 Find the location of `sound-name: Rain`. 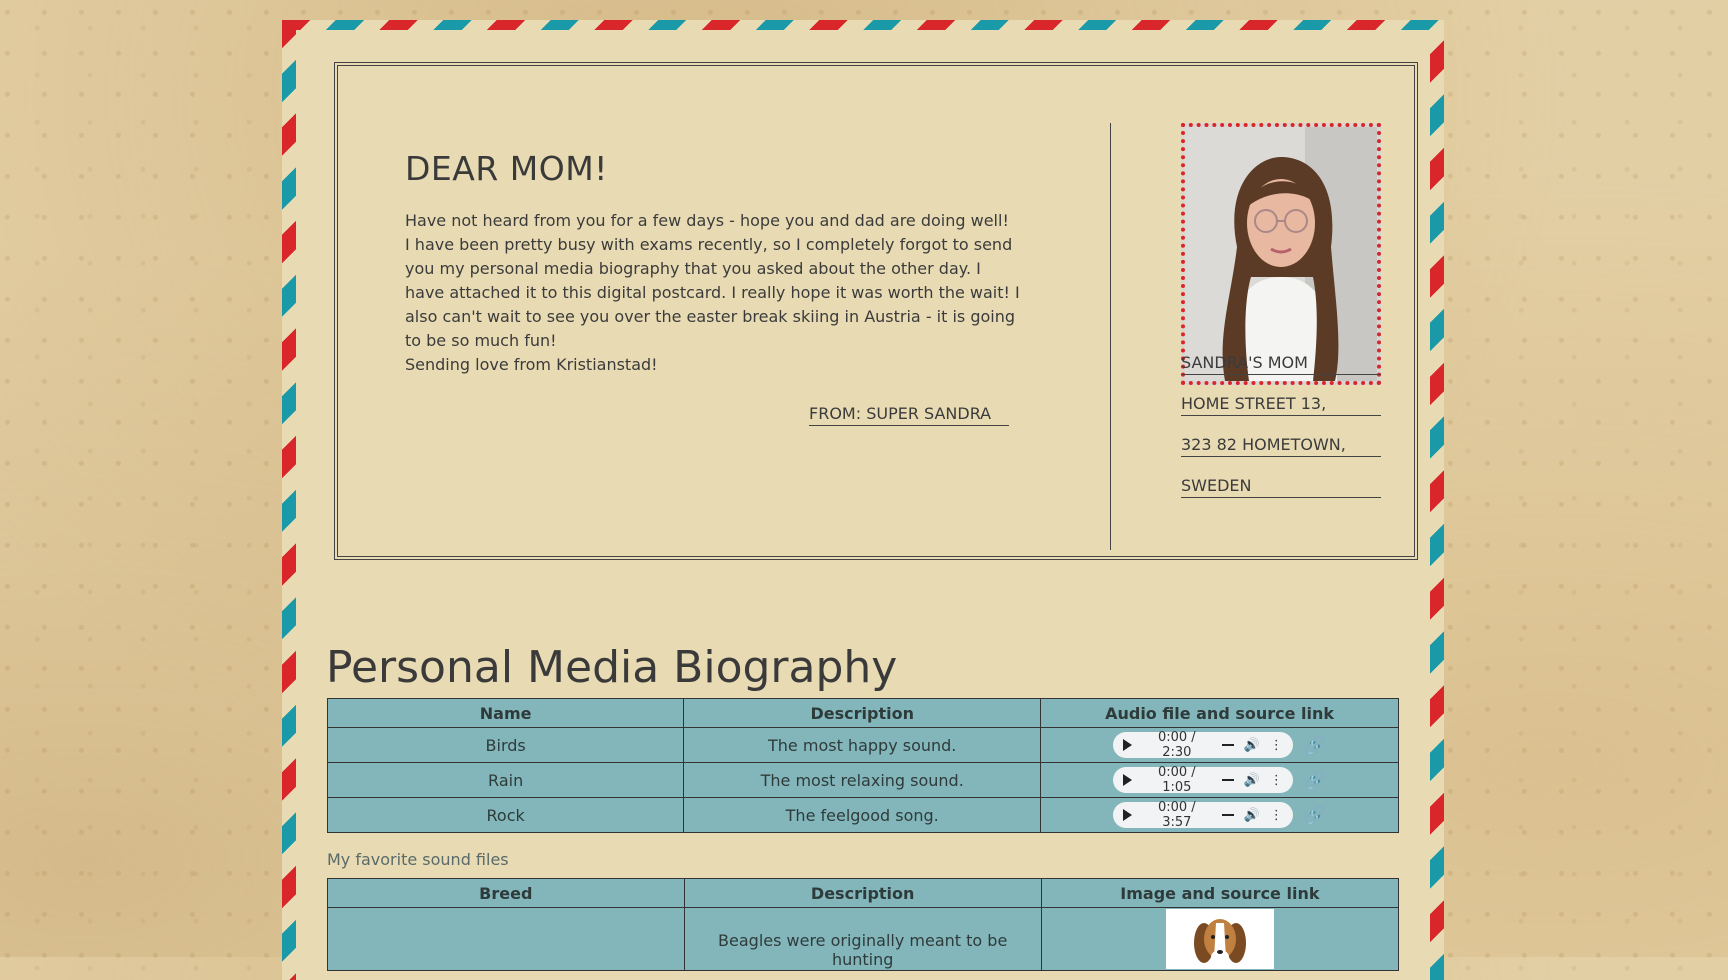

sound-name: Rain is located at coordinates (505, 780).